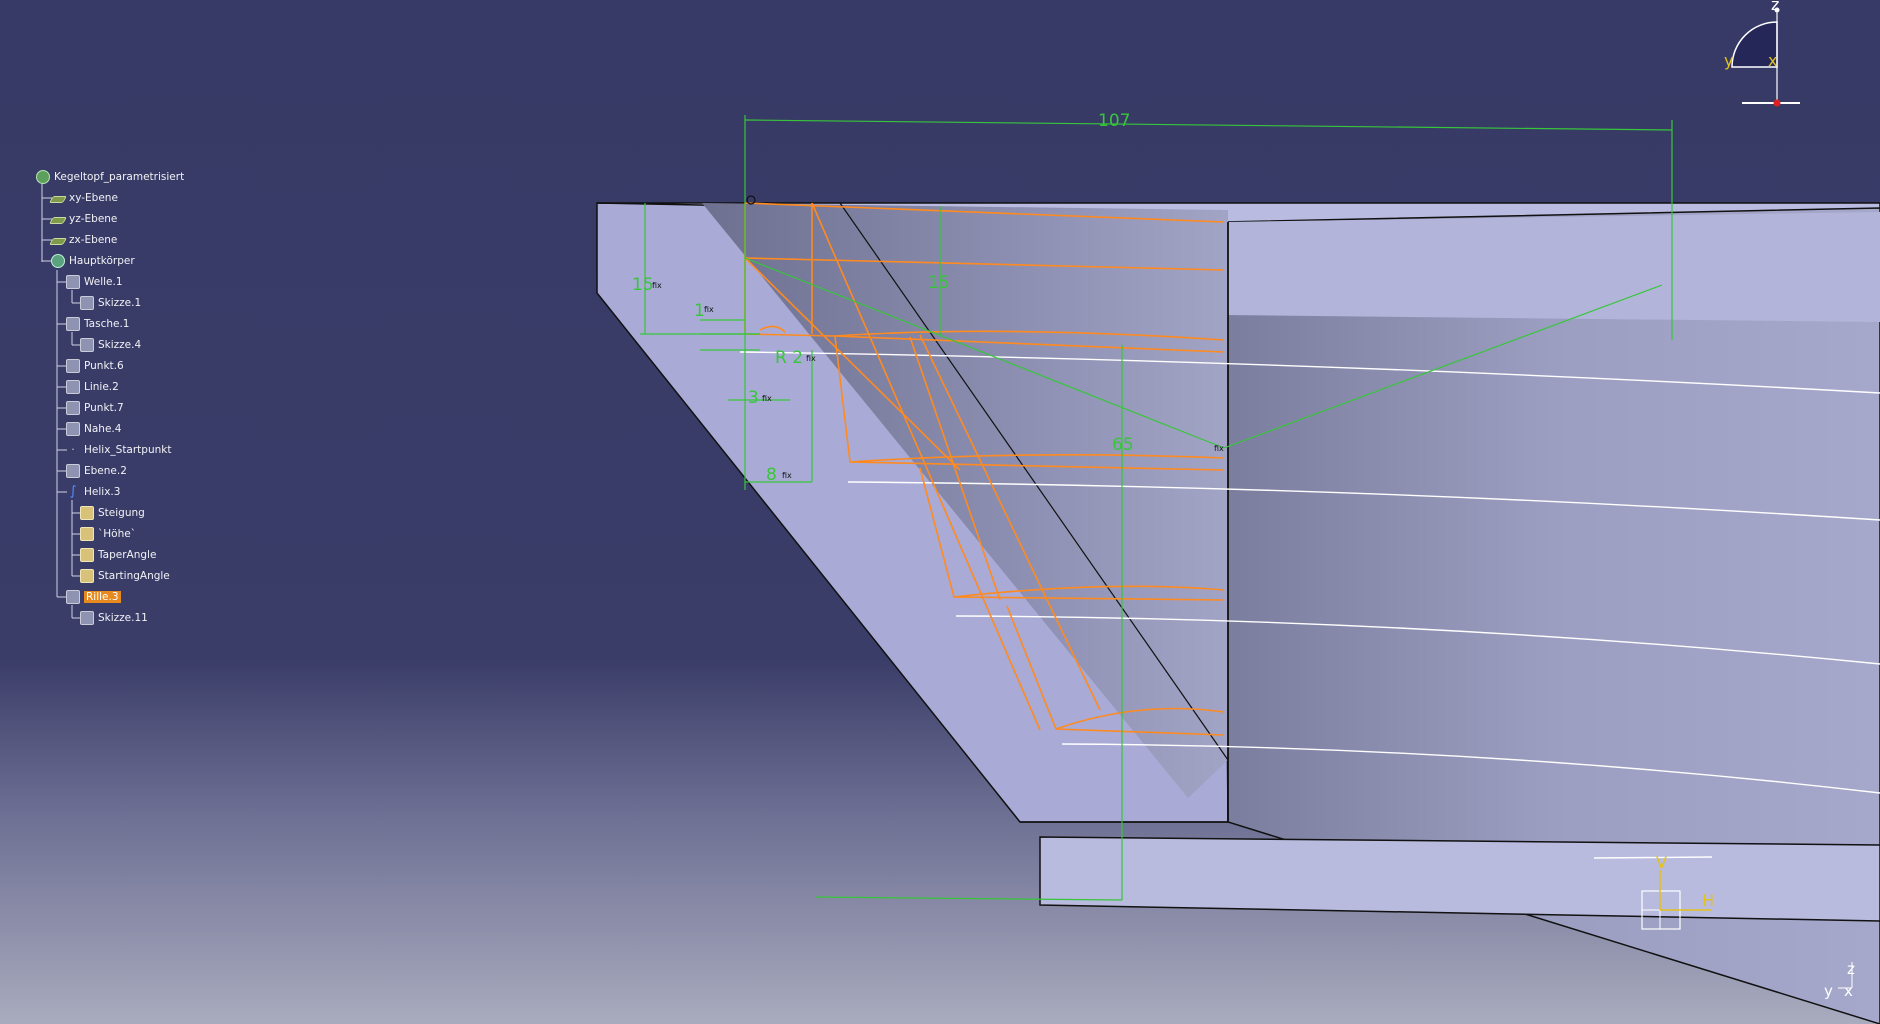  I want to click on tree-item-sketch-1: Skizze.1, so click(110, 303).